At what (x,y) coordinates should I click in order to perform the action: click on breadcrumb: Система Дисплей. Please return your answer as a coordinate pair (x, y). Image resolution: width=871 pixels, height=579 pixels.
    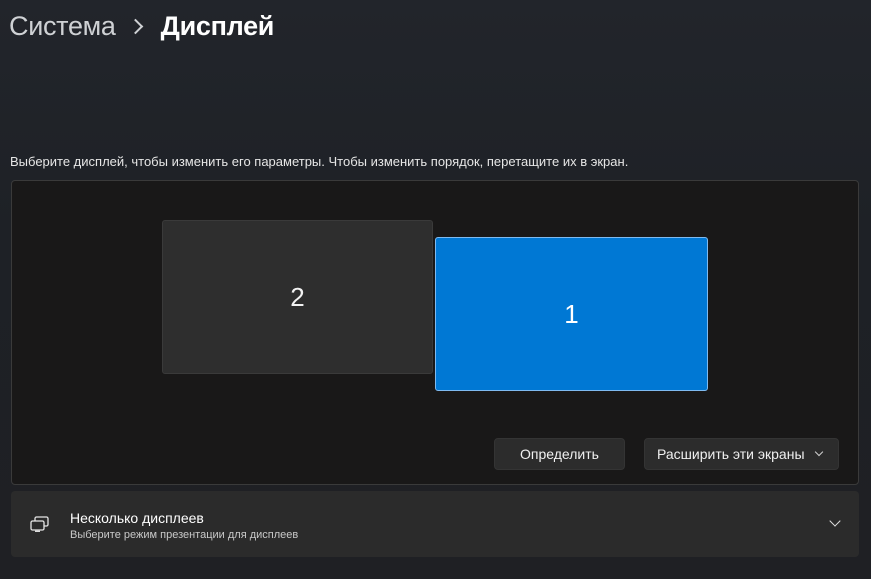
    Looking at the image, I should click on (141, 26).